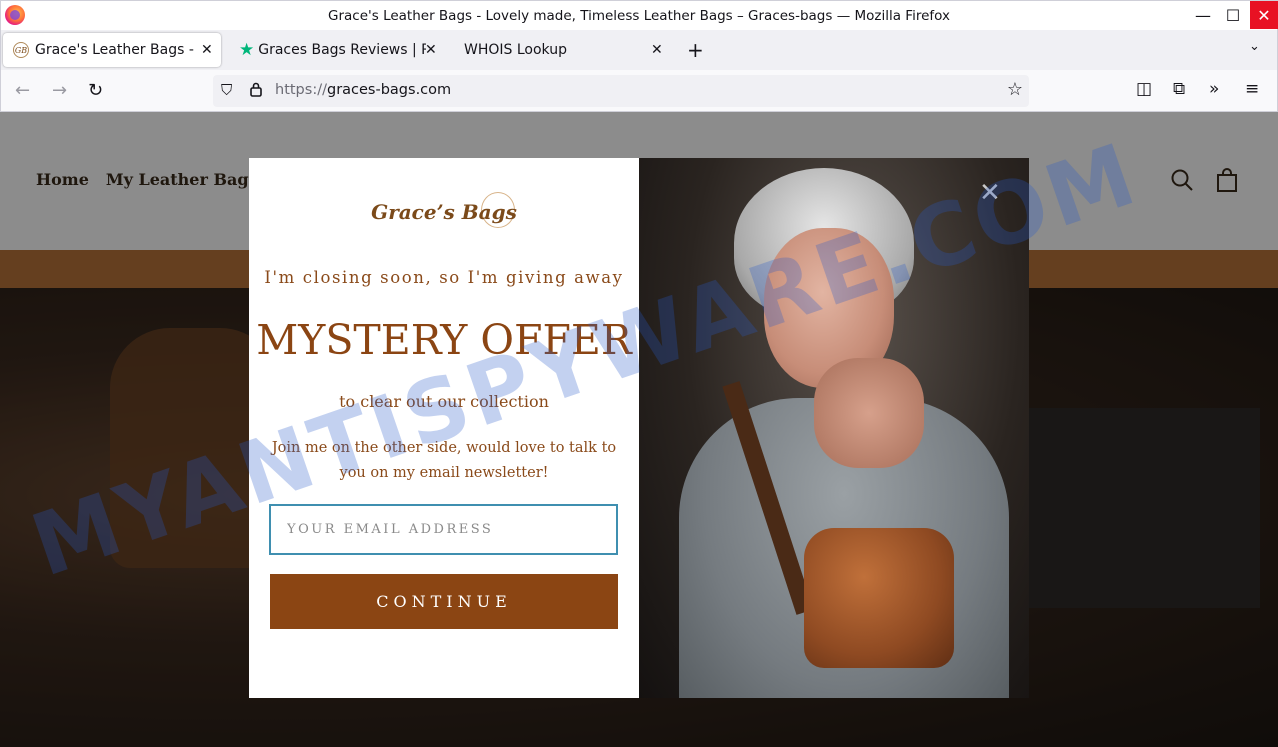 This screenshot has height=747, width=1278. I want to click on tracking-protection-shield-icon: ⛉, so click(226, 90).